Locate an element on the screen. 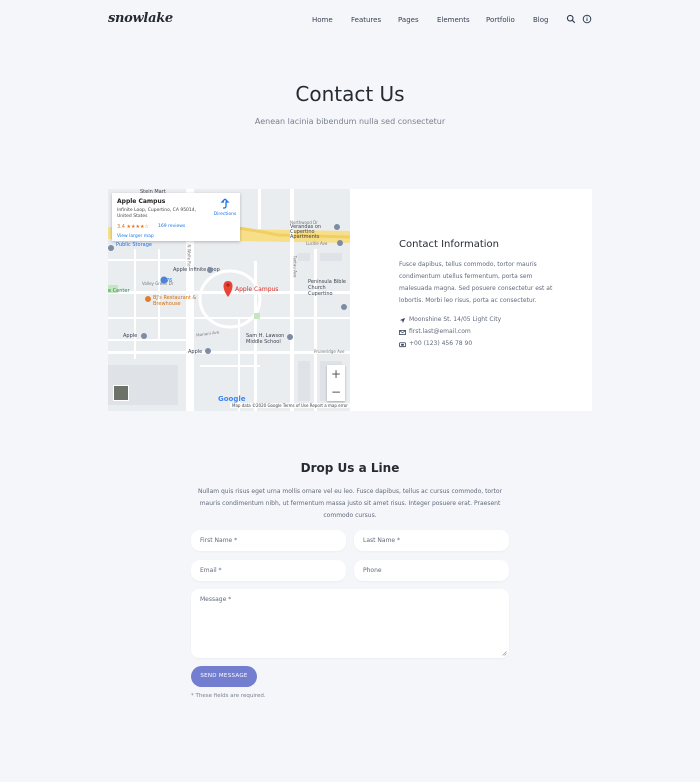  contact-title: Contact Information is located at coordinates (449, 244).